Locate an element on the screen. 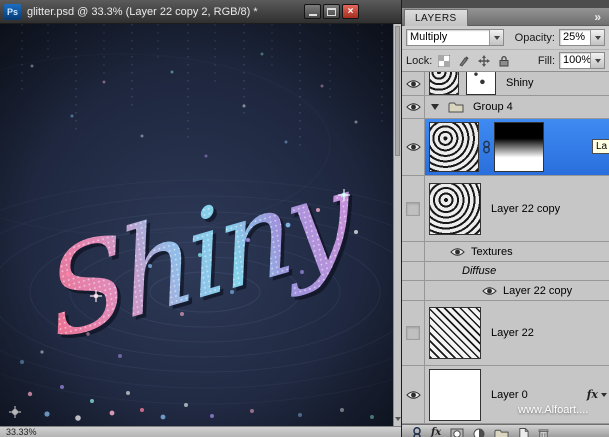  effect-name: Diffuse is located at coordinates (479, 271).